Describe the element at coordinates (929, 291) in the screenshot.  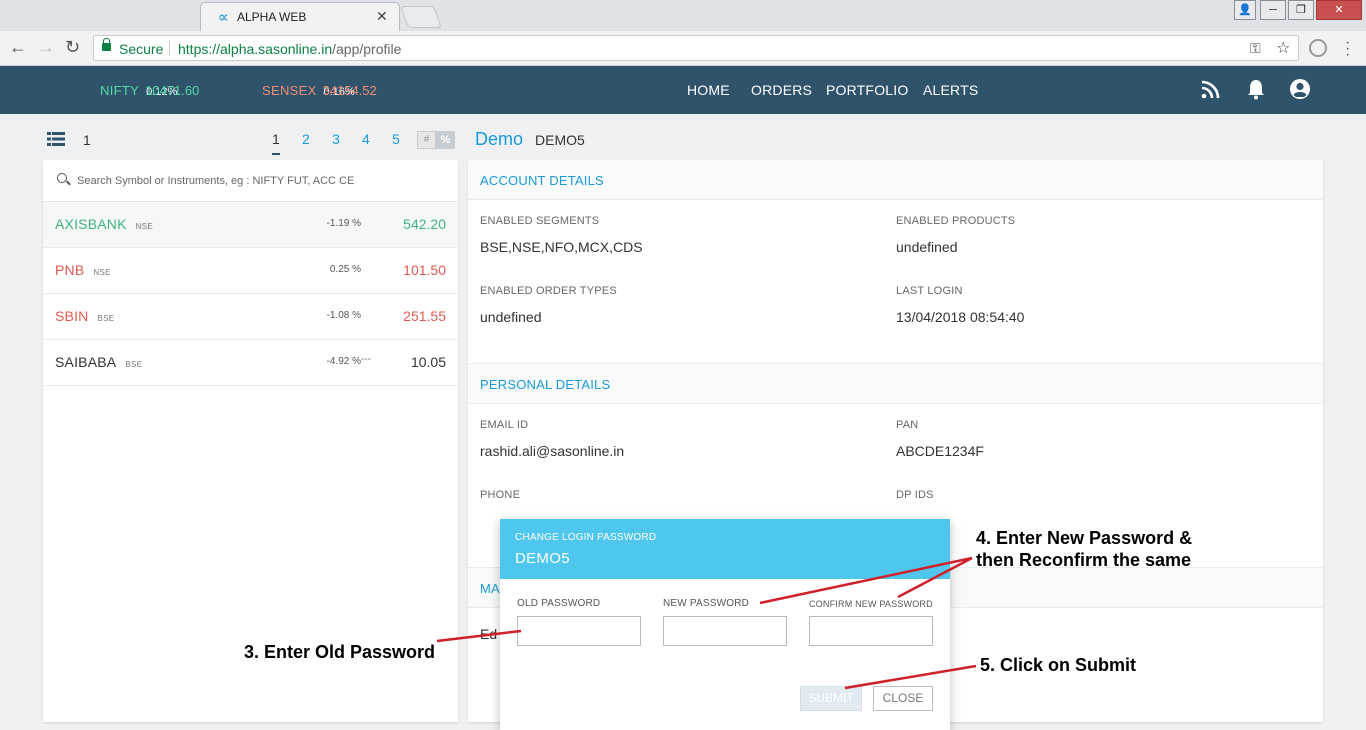
I see `last-login-label: LAST LOGIN` at that location.